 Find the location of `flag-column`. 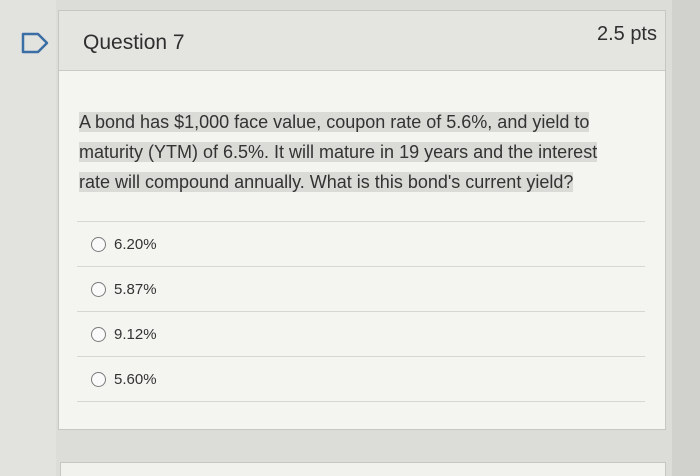

flag-column is located at coordinates (28, 238).